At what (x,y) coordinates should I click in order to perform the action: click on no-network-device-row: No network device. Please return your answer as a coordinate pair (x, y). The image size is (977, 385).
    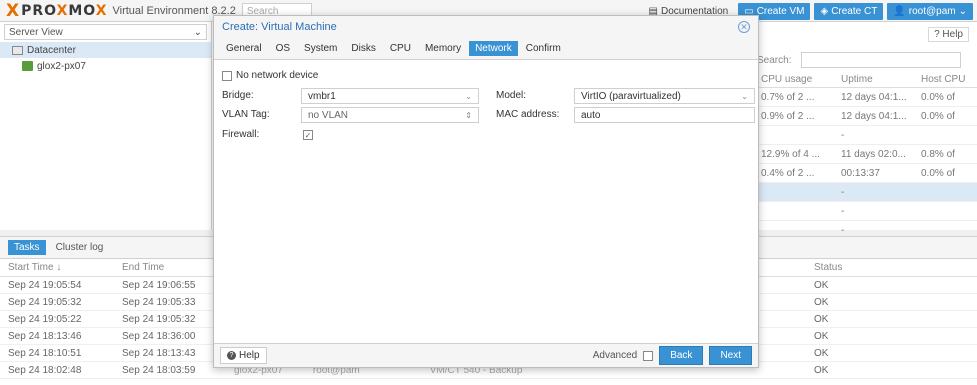
    Looking at the image, I should click on (270, 75).